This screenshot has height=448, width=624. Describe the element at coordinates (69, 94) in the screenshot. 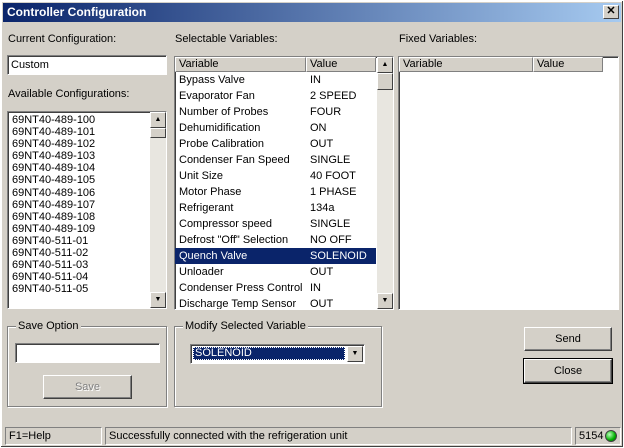

I see `available-configurations-label: Available Configurations:` at that location.